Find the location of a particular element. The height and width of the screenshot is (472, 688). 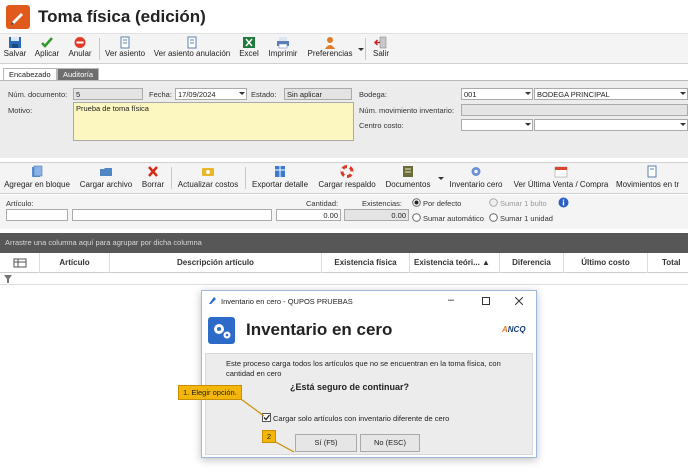

dialog-heading: Inventario en cero is located at coordinates (319, 329).